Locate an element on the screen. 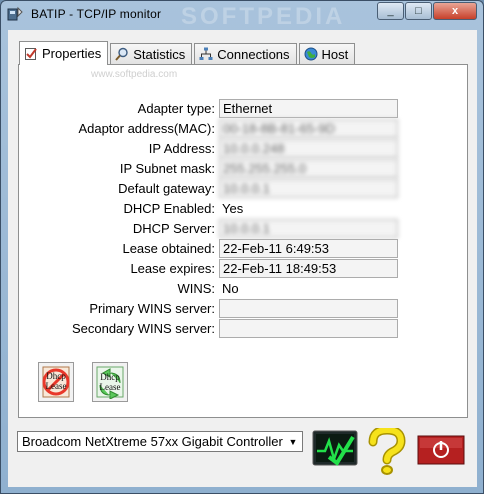 The image size is (484, 494). dhcp-renew-text: Dhcp is located at coordinates (110, 377).